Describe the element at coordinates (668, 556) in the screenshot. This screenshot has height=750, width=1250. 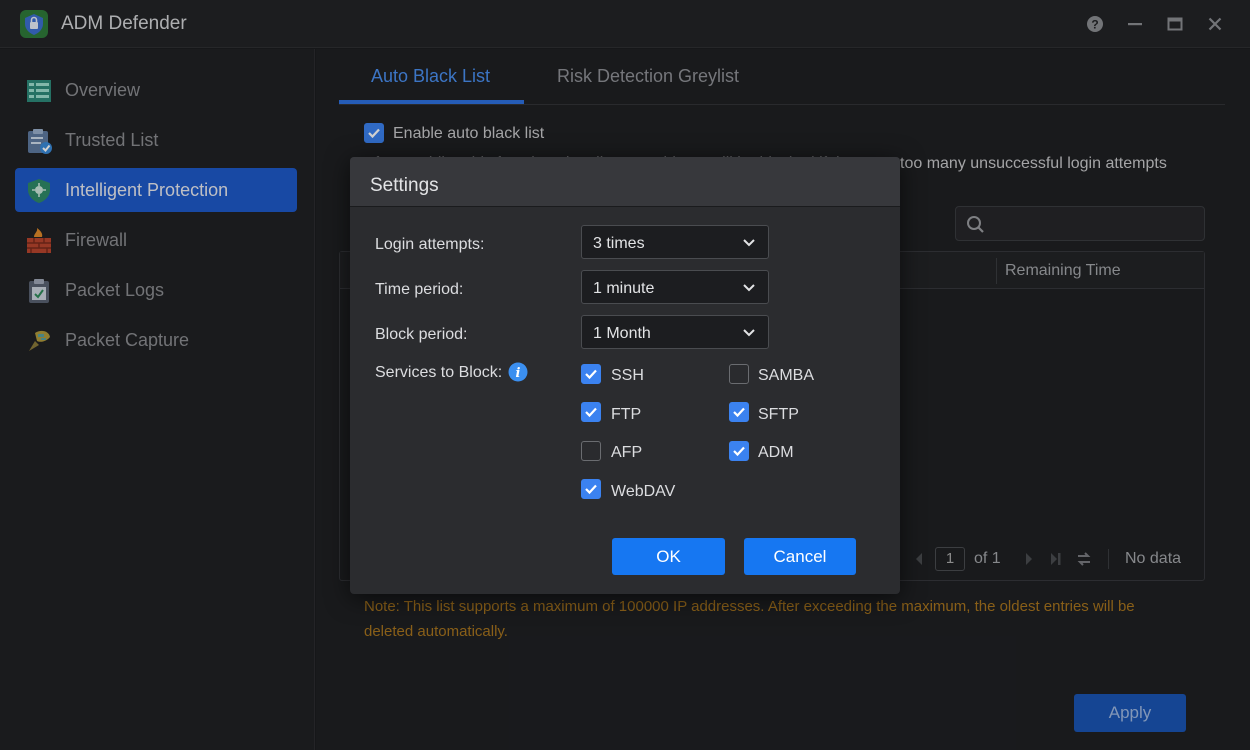
I see `ok-button: OK` at that location.